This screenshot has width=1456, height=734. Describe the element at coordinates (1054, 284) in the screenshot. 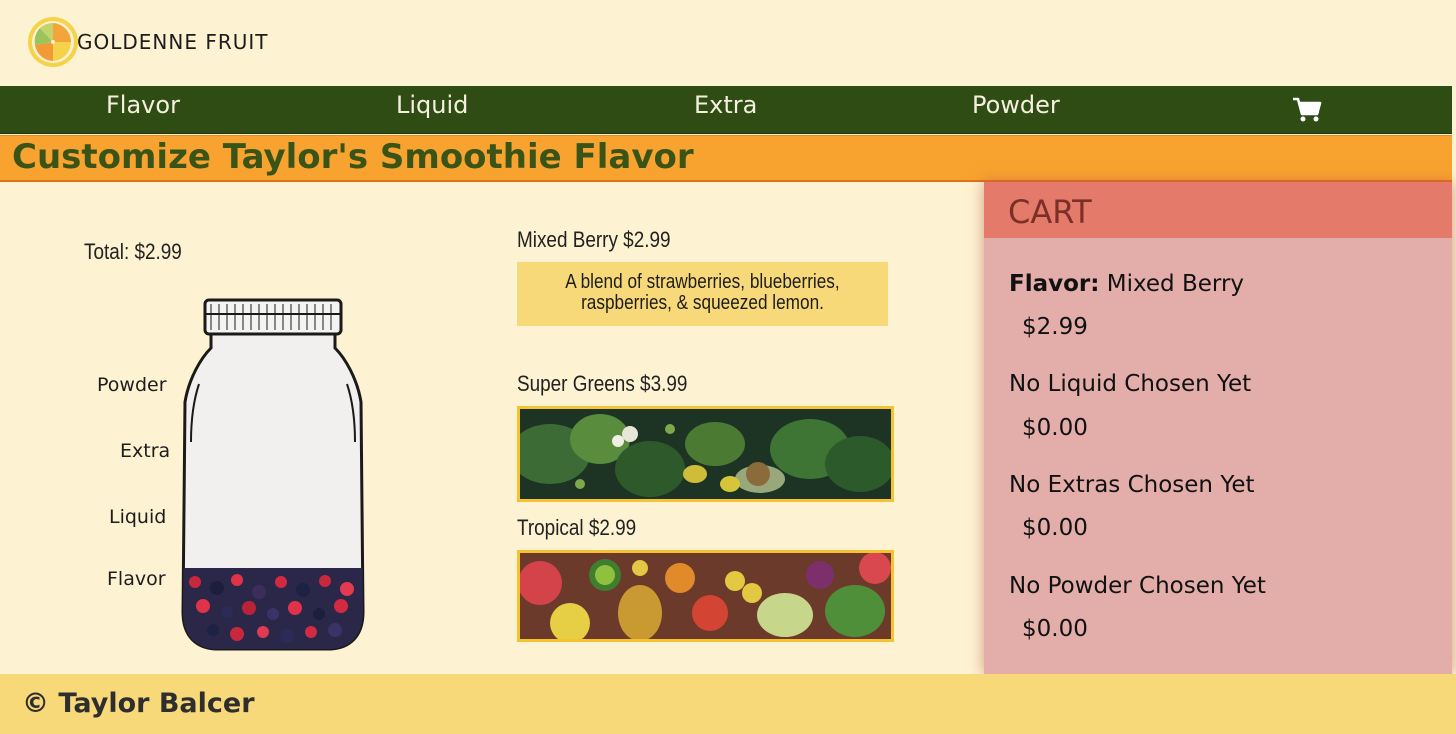

I see `cart-flavor-label: Flavor:` at that location.